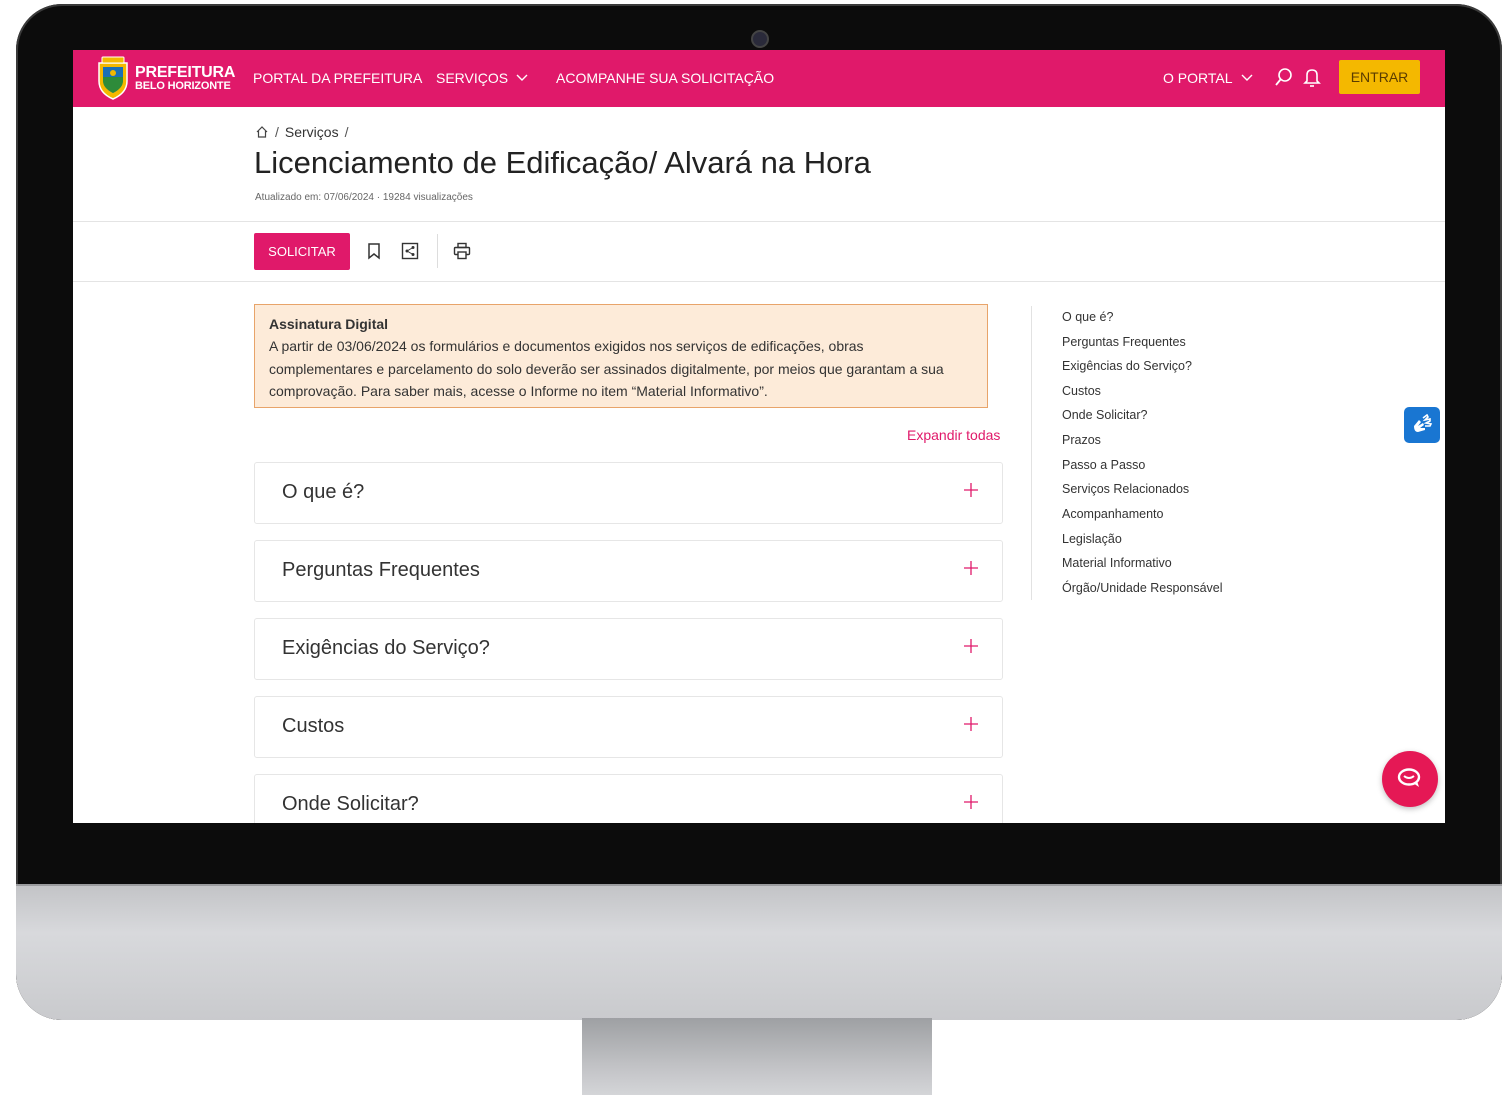 Image resolution: width=1504 pixels, height=1095 pixels. What do you see at coordinates (472, 78) in the screenshot?
I see `nav-servicos-label: SERVIÇOS` at bounding box center [472, 78].